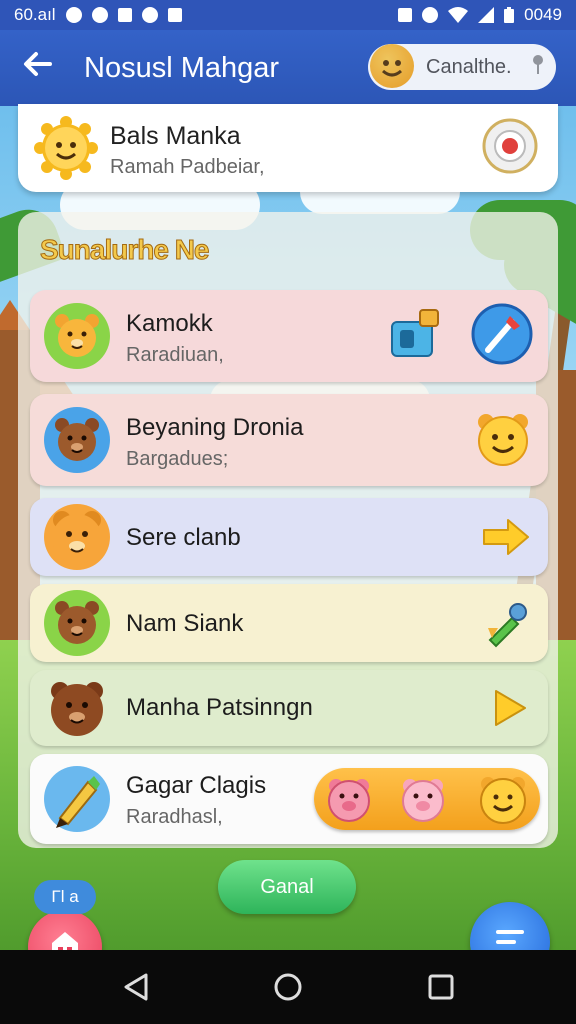 Image resolution: width=576 pixels, height=1024 pixels. Describe the element at coordinates (65, 897) in the screenshot. I see `notification-chip: Γl a` at that location.